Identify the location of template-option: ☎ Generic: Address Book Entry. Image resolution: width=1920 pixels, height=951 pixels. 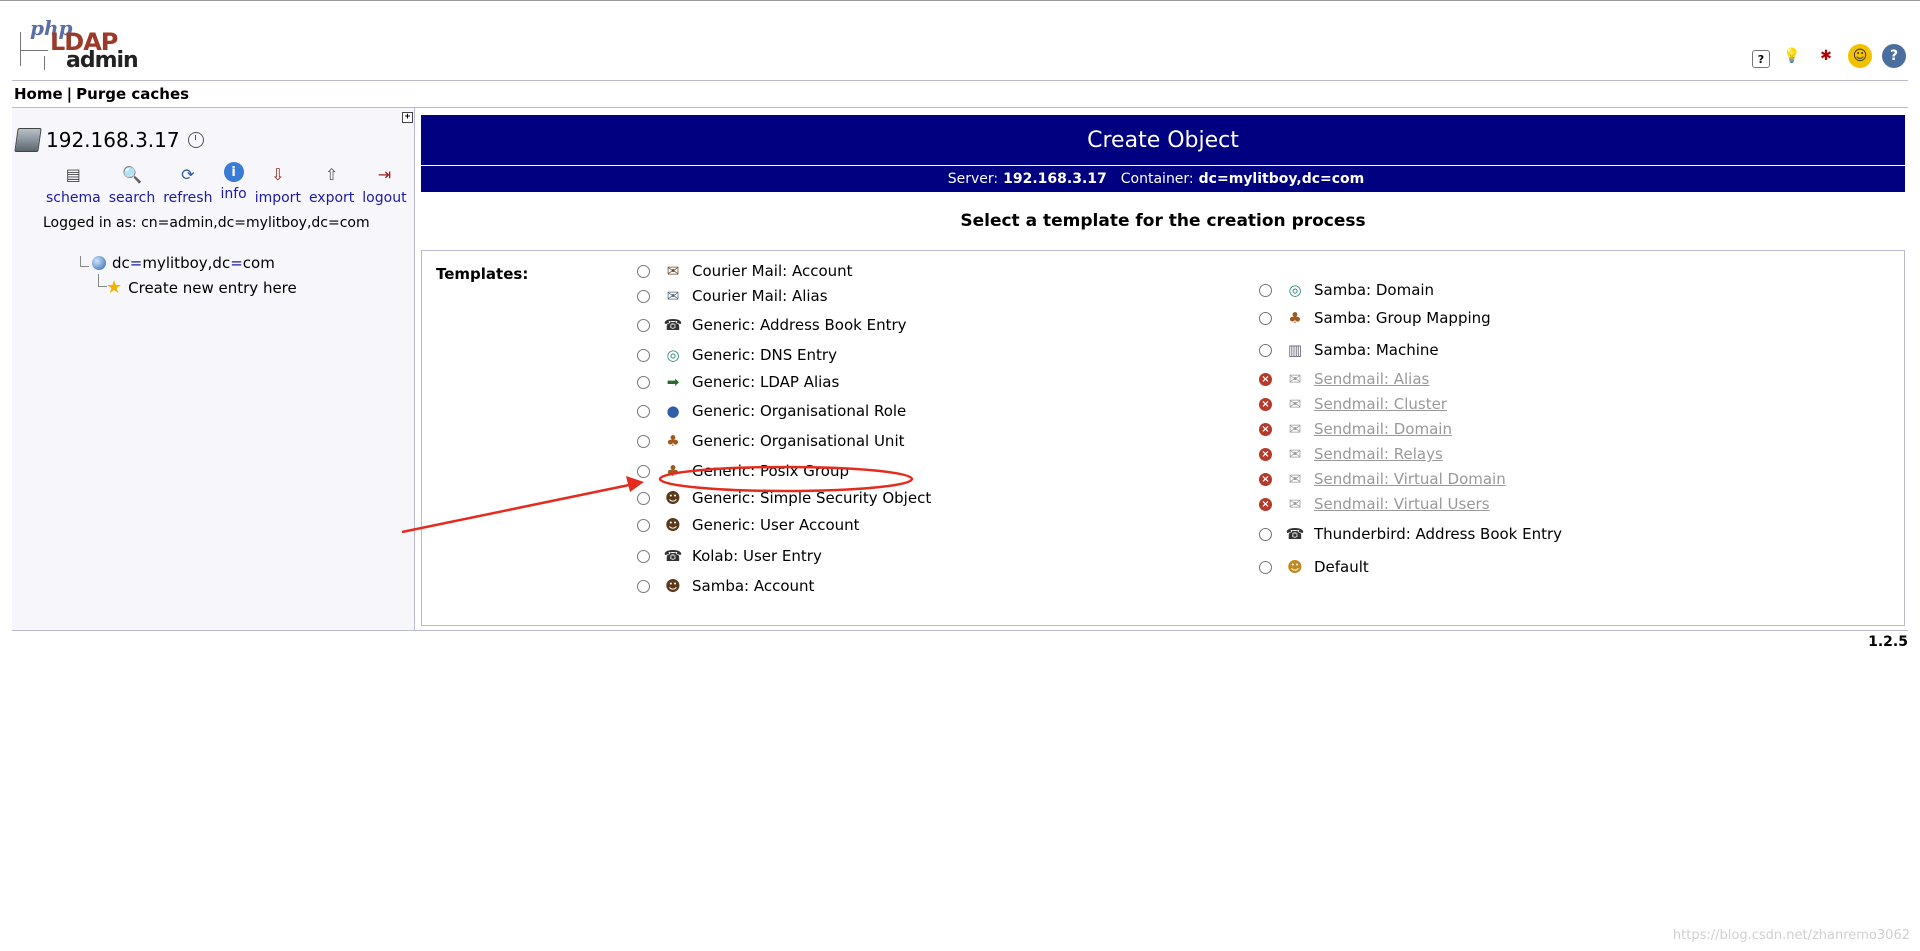
(772, 325).